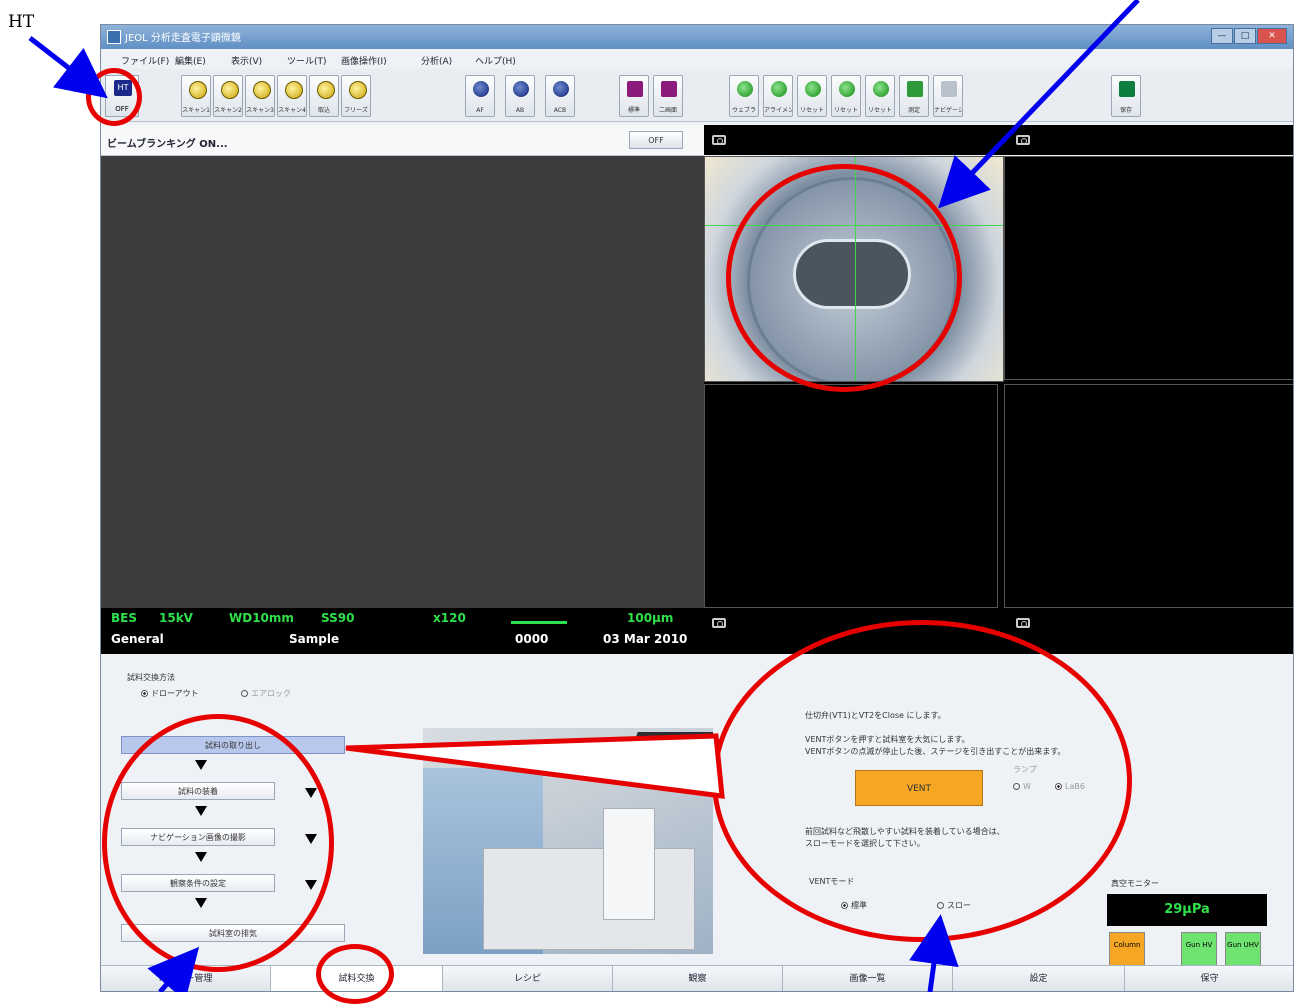  I want to click on arrow-to-ht, so click(68, 67).